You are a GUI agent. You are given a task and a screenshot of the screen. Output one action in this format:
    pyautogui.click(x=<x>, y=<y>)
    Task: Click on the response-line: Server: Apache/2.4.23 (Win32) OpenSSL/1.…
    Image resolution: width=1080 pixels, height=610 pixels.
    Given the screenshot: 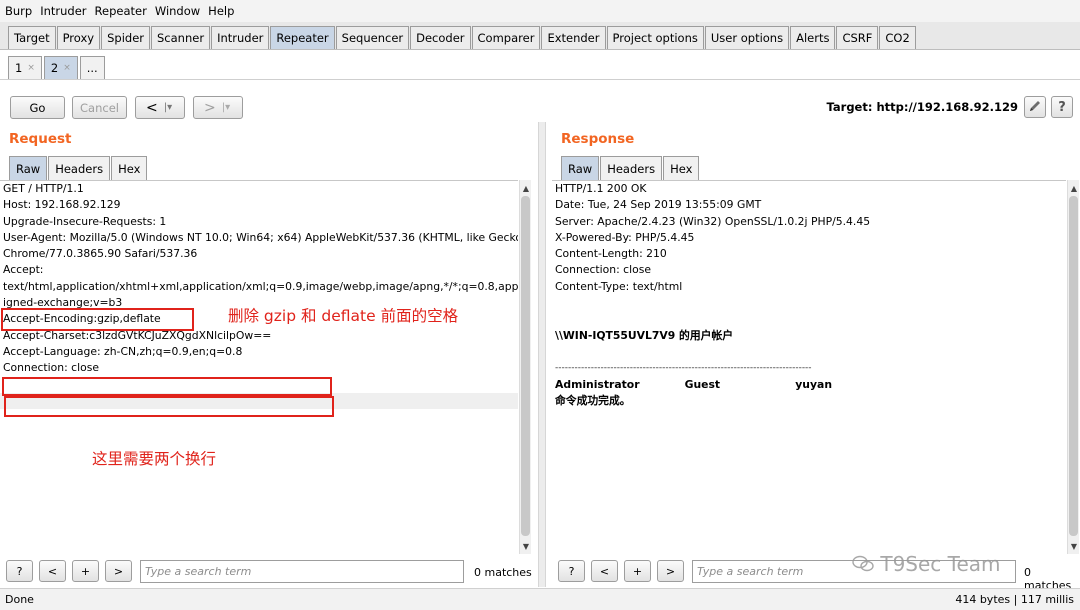 What is the action you would take?
    pyautogui.click(x=713, y=221)
    